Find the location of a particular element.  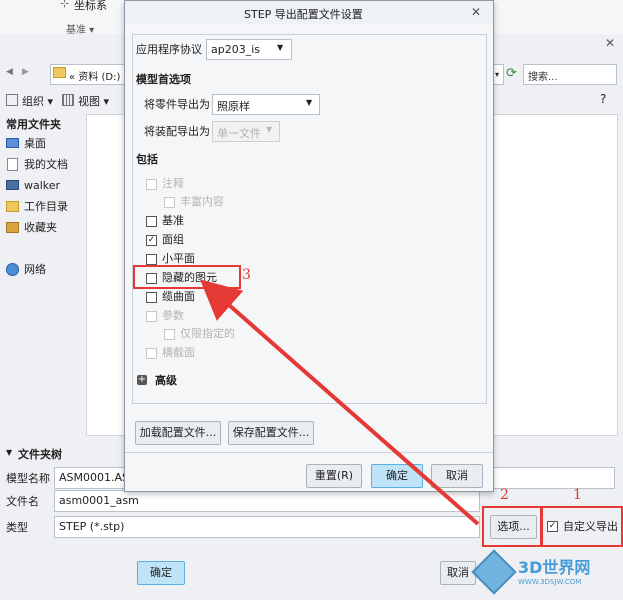

watermark: 3D世界网 WWW.3DSJW.COM is located at coordinates (545, 572).